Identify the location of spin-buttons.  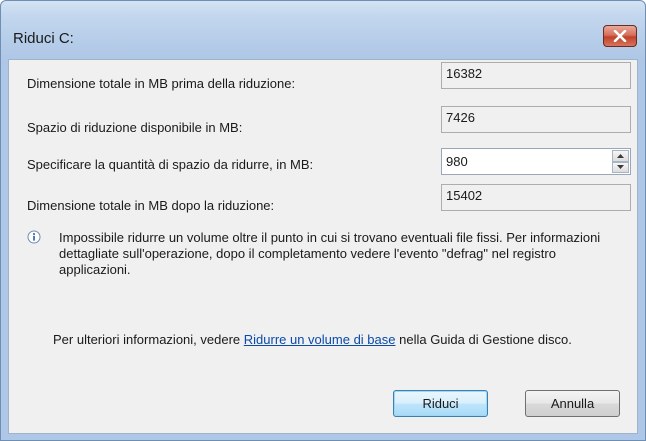
(620, 161).